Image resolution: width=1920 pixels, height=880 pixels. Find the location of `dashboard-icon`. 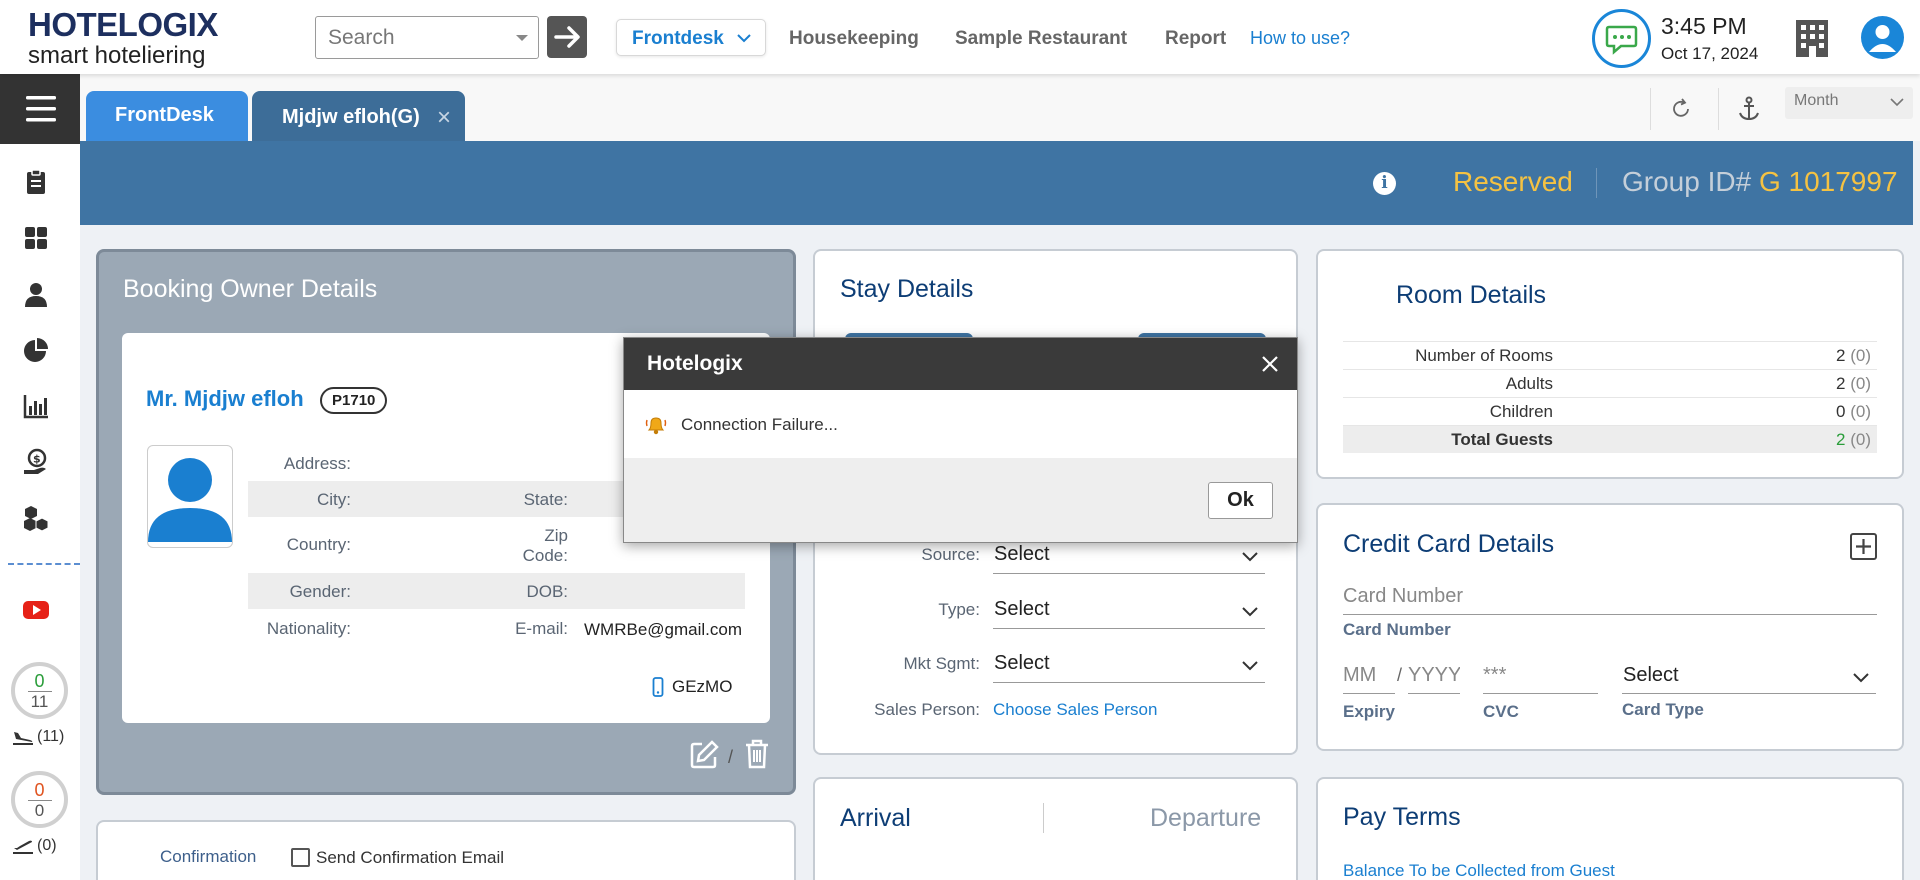

dashboard-icon is located at coordinates (36, 238).